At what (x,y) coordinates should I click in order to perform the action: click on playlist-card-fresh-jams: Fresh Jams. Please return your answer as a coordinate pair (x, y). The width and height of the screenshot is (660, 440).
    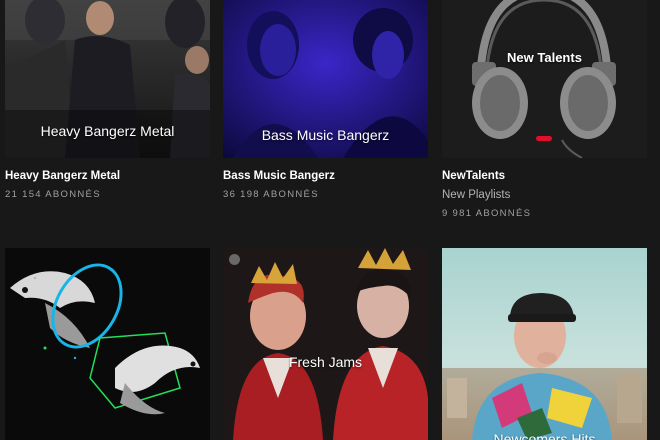
    Looking at the image, I should click on (325, 344).